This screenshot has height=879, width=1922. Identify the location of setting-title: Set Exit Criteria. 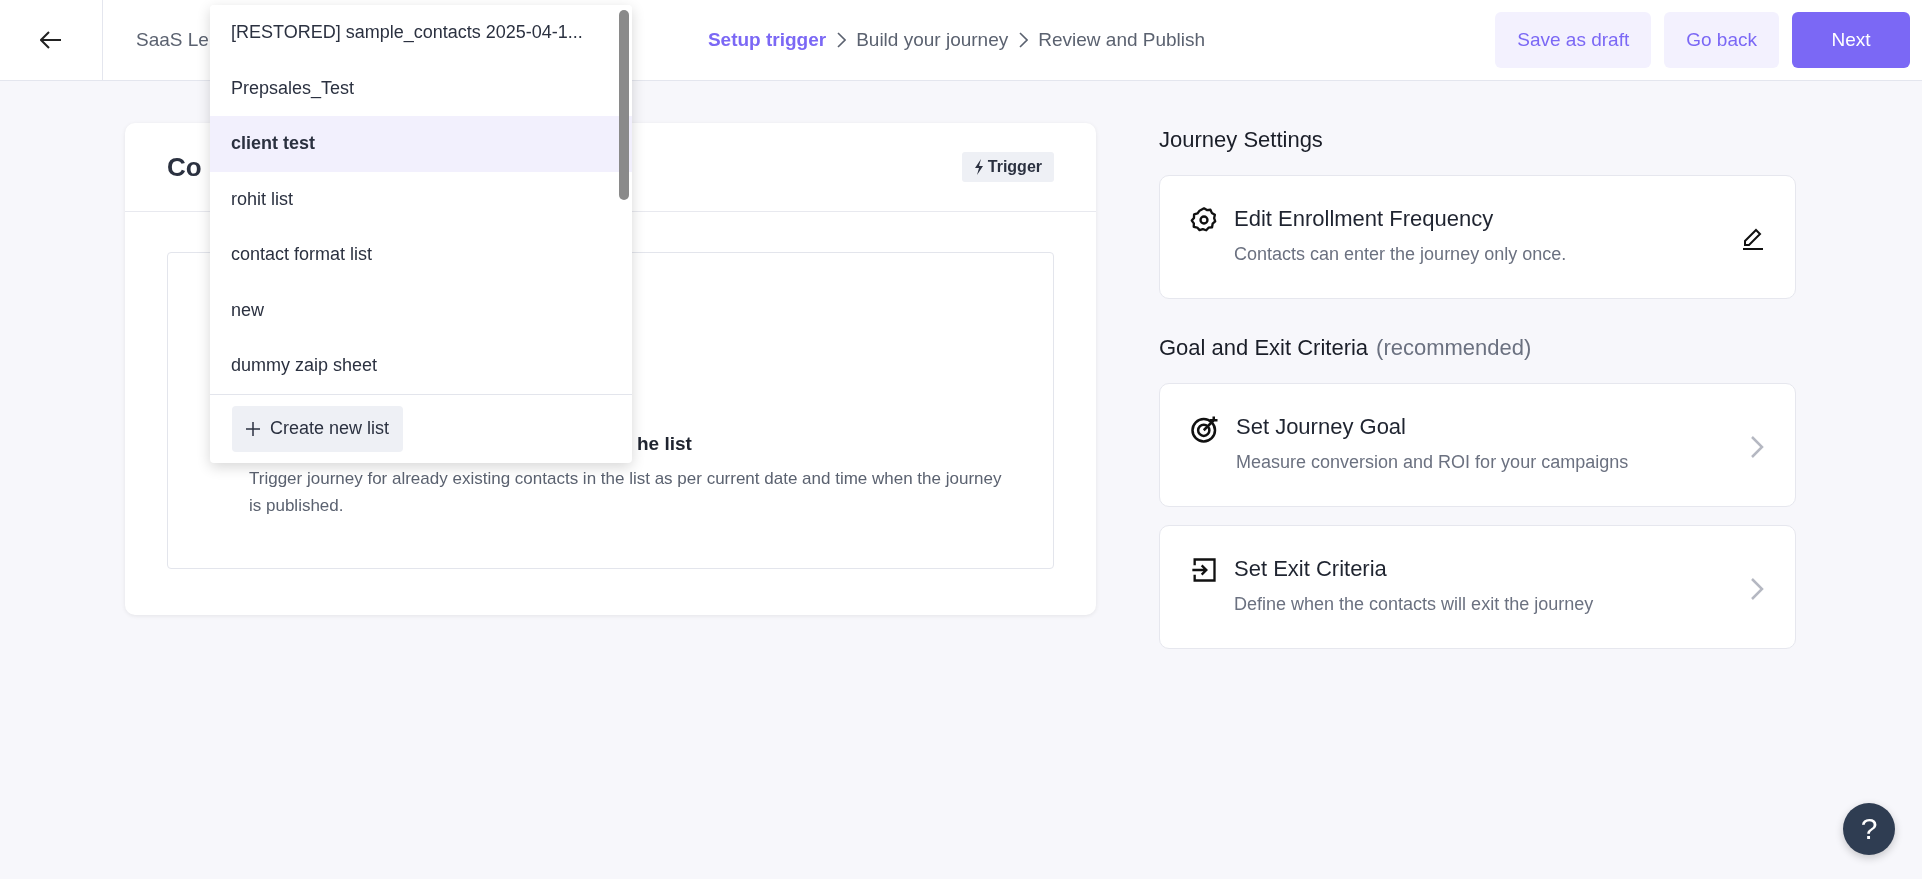
(1311, 569).